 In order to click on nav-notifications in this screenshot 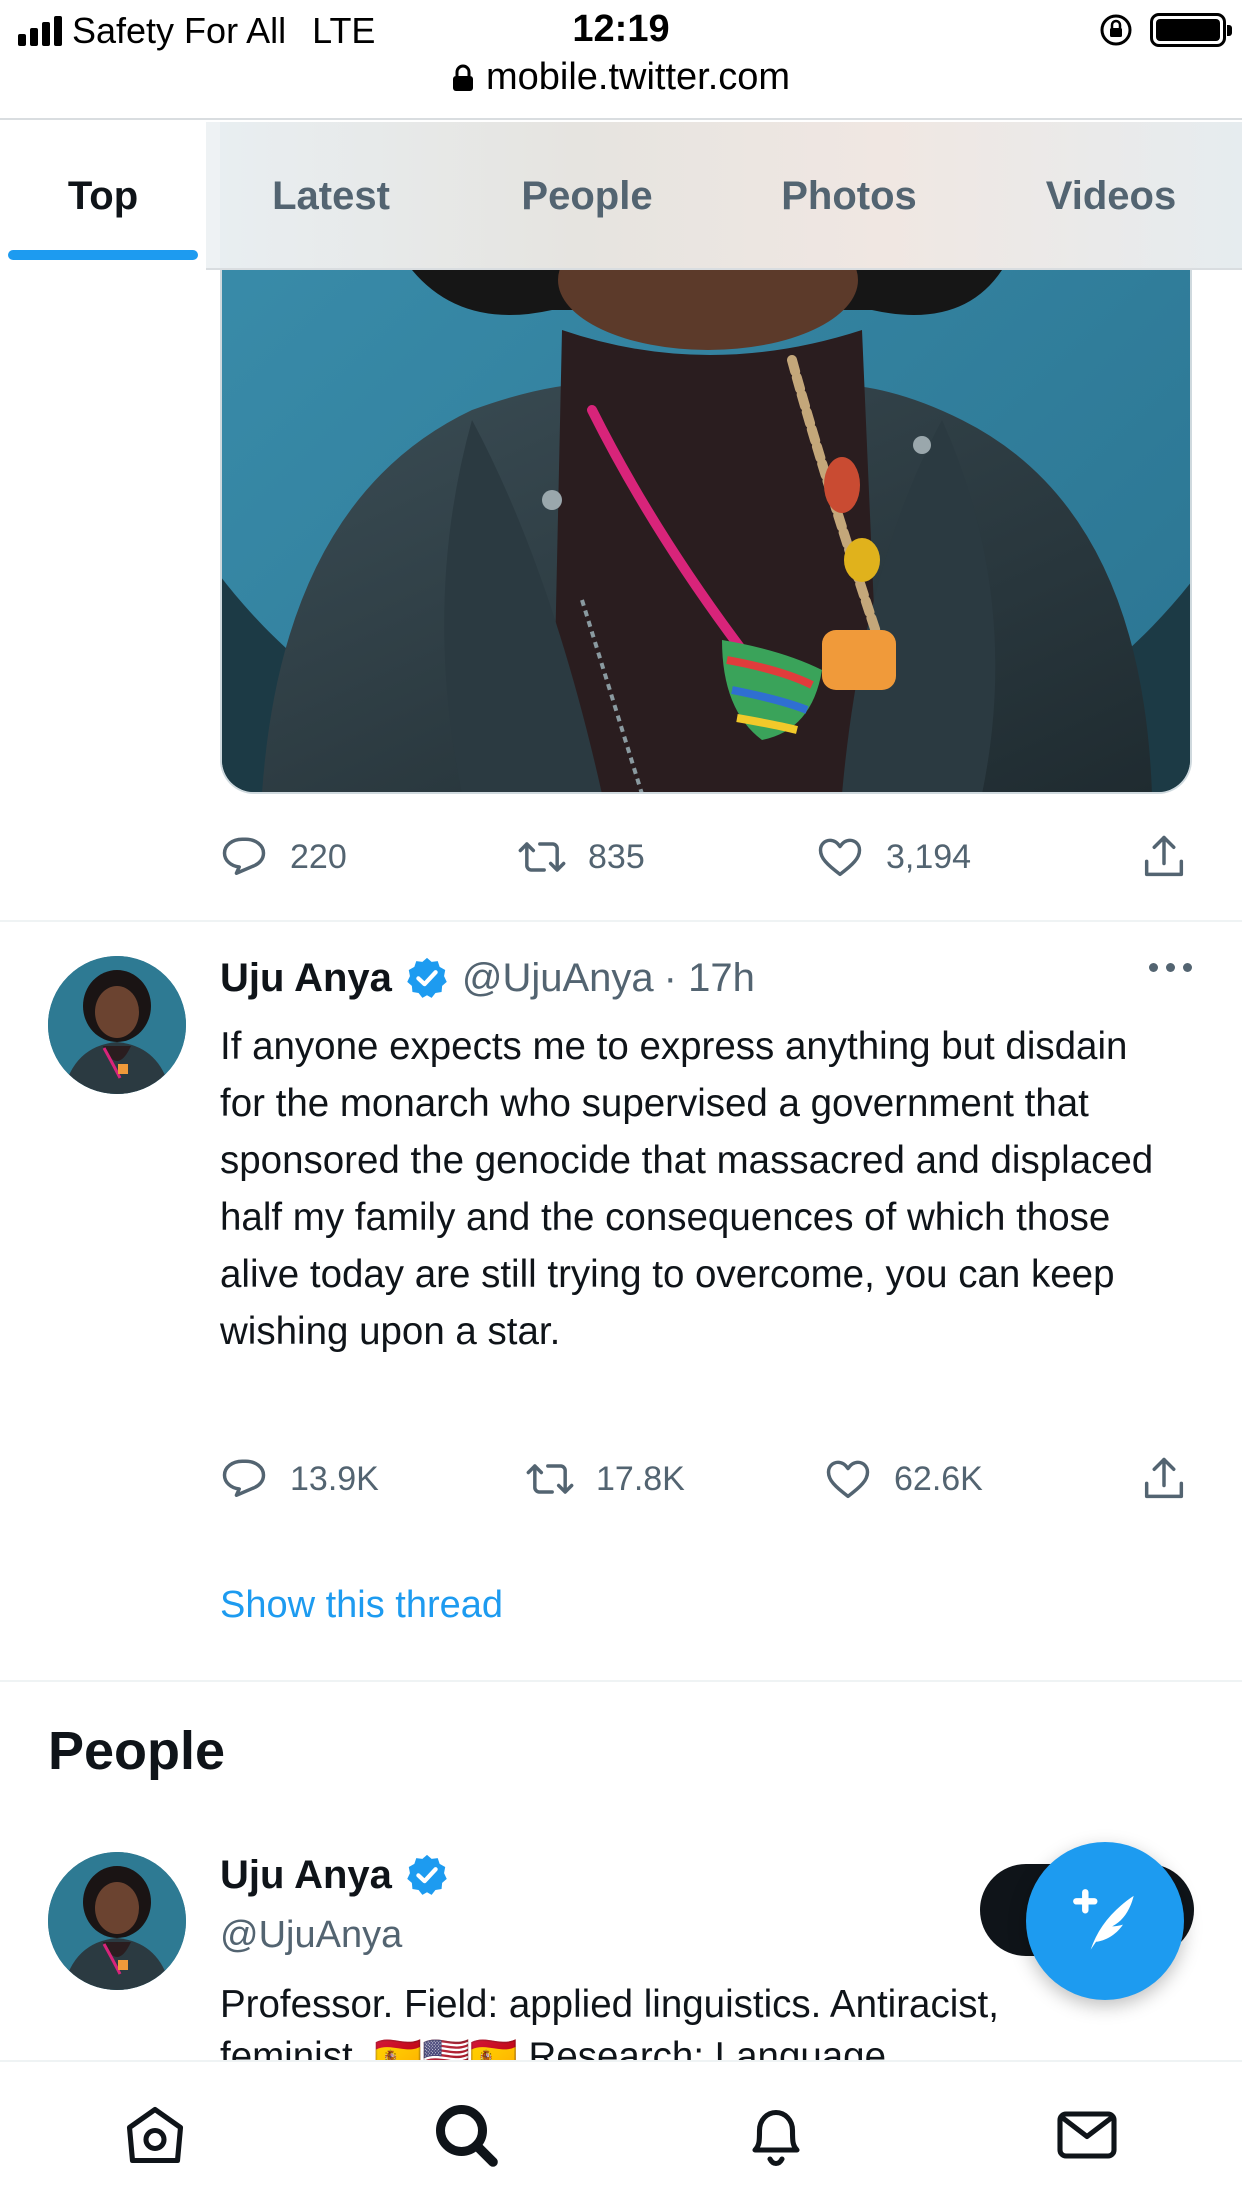, I will do `click(776, 2135)`.